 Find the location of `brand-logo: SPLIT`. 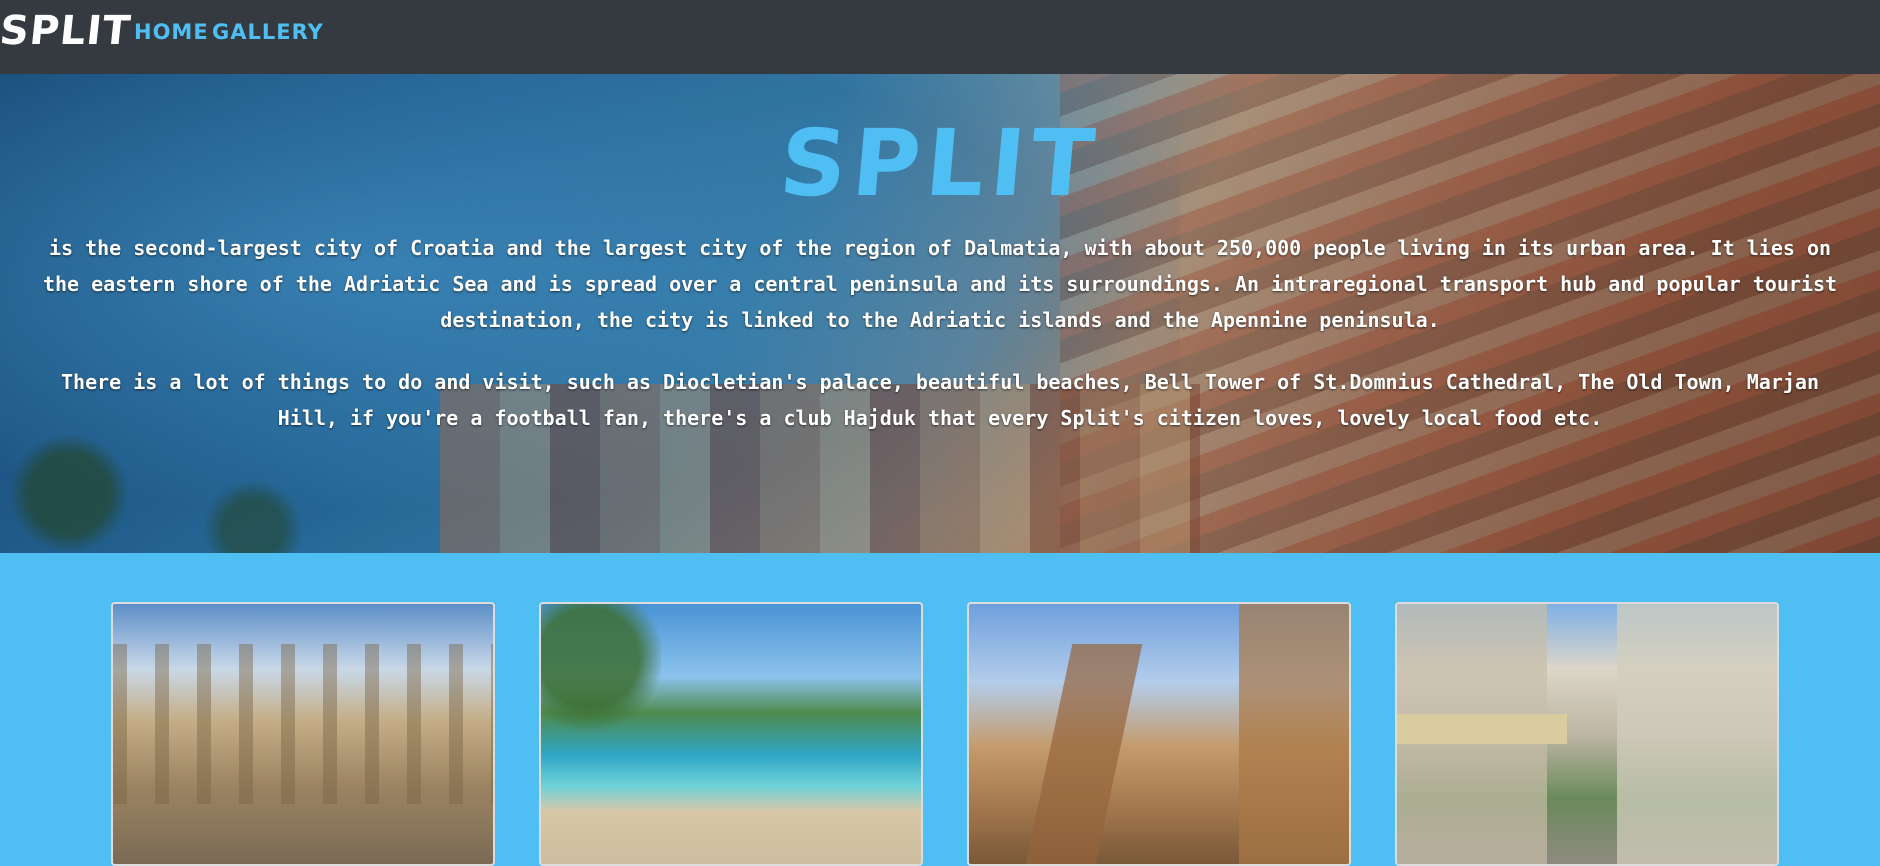

brand-logo: SPLIT is located at coordinates (66, 31).